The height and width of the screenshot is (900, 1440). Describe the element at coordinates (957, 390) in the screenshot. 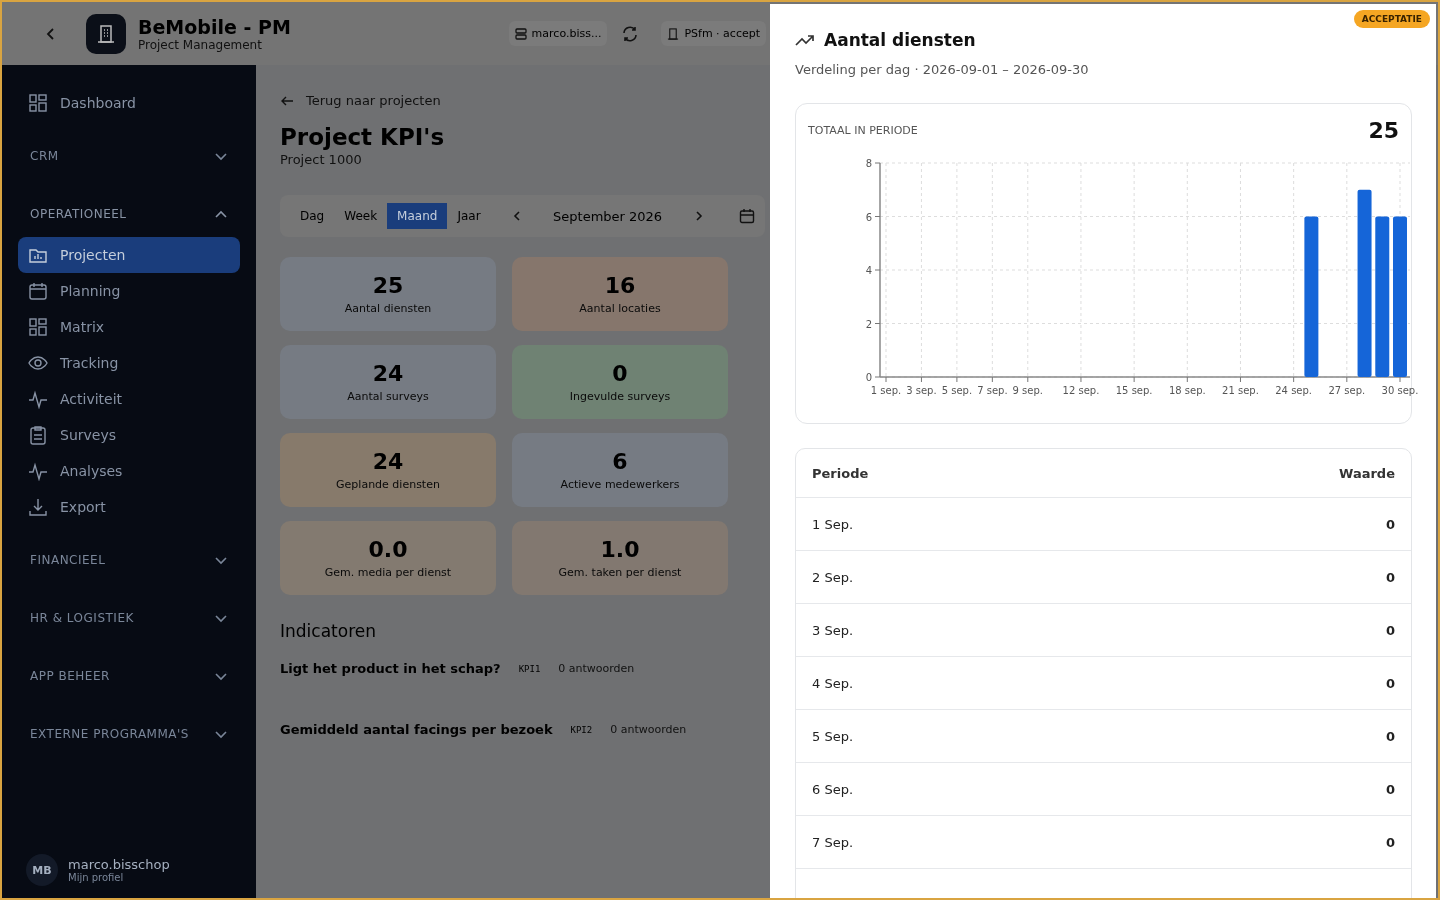

I see `x-tick-label: 5 sep.` at that location.